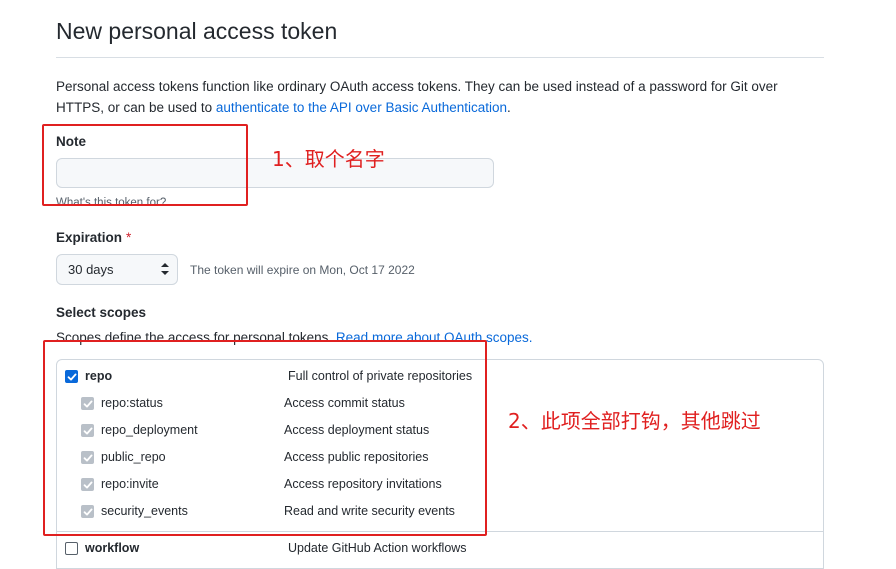  What do you see at coordinates (71, 548) in the screenshot?
I see `scope-checkbox-workflow` at bounding box center [71, 548].